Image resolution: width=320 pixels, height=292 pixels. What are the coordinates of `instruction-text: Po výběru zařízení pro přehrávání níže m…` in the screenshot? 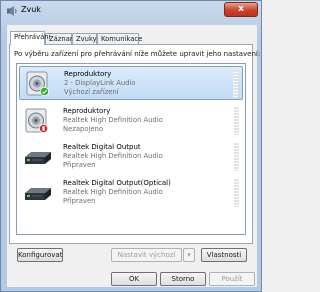 It's located at (137, 54).